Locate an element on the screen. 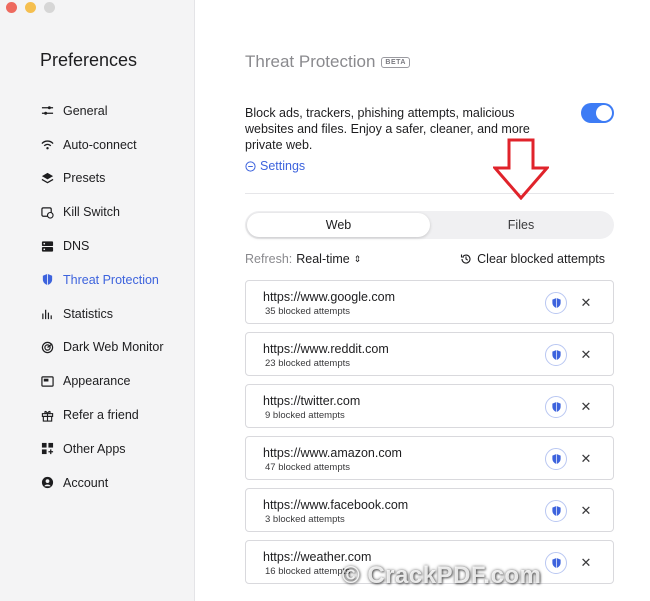 The width and height of the screenshot is (650, 601). gift-icon is located at coordinates (47, 415).